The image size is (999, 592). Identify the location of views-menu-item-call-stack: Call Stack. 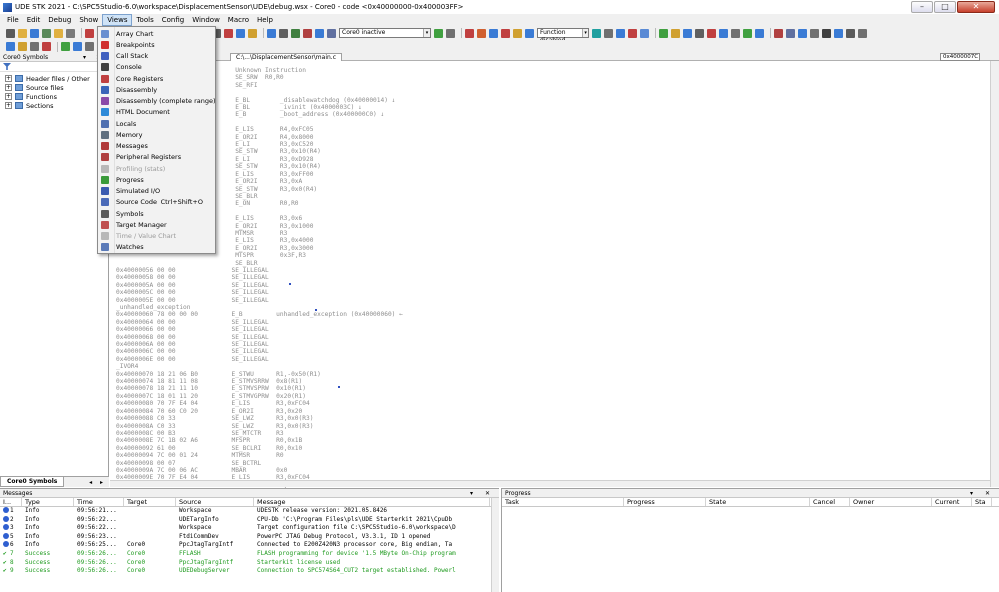
(156, 56).